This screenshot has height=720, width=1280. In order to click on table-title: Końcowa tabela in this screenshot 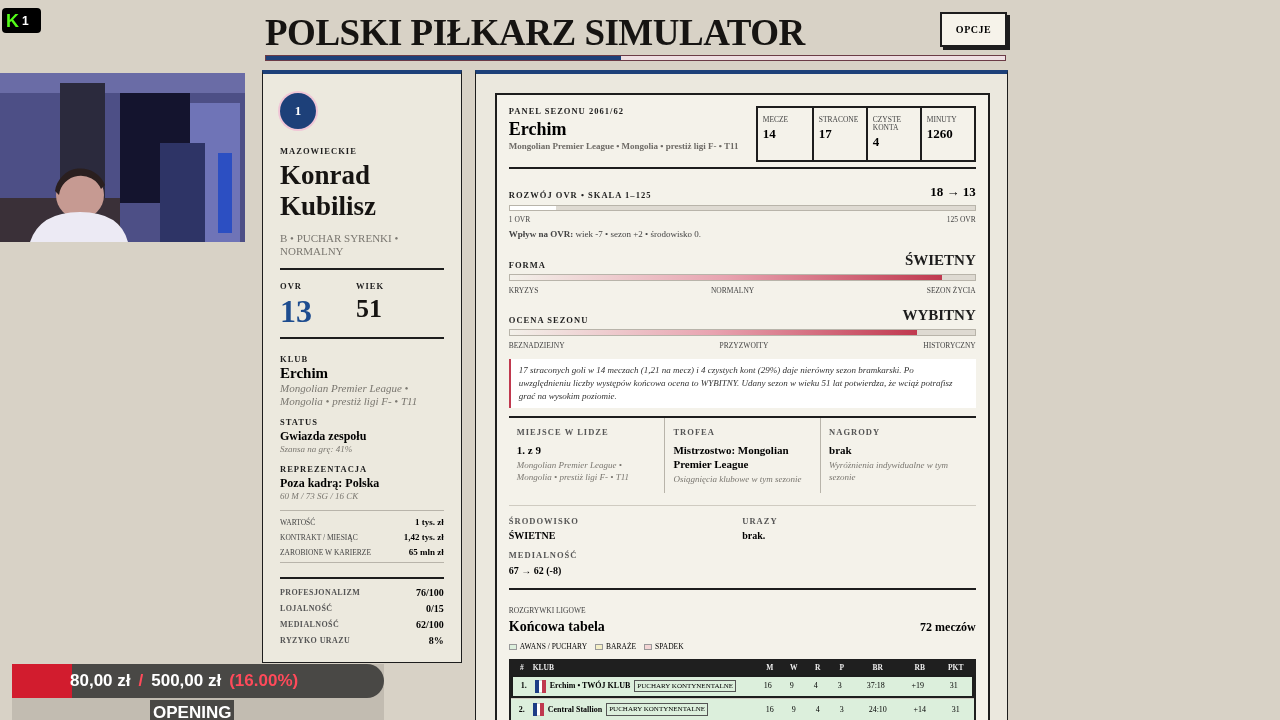, I will do `click(556, 627)`.